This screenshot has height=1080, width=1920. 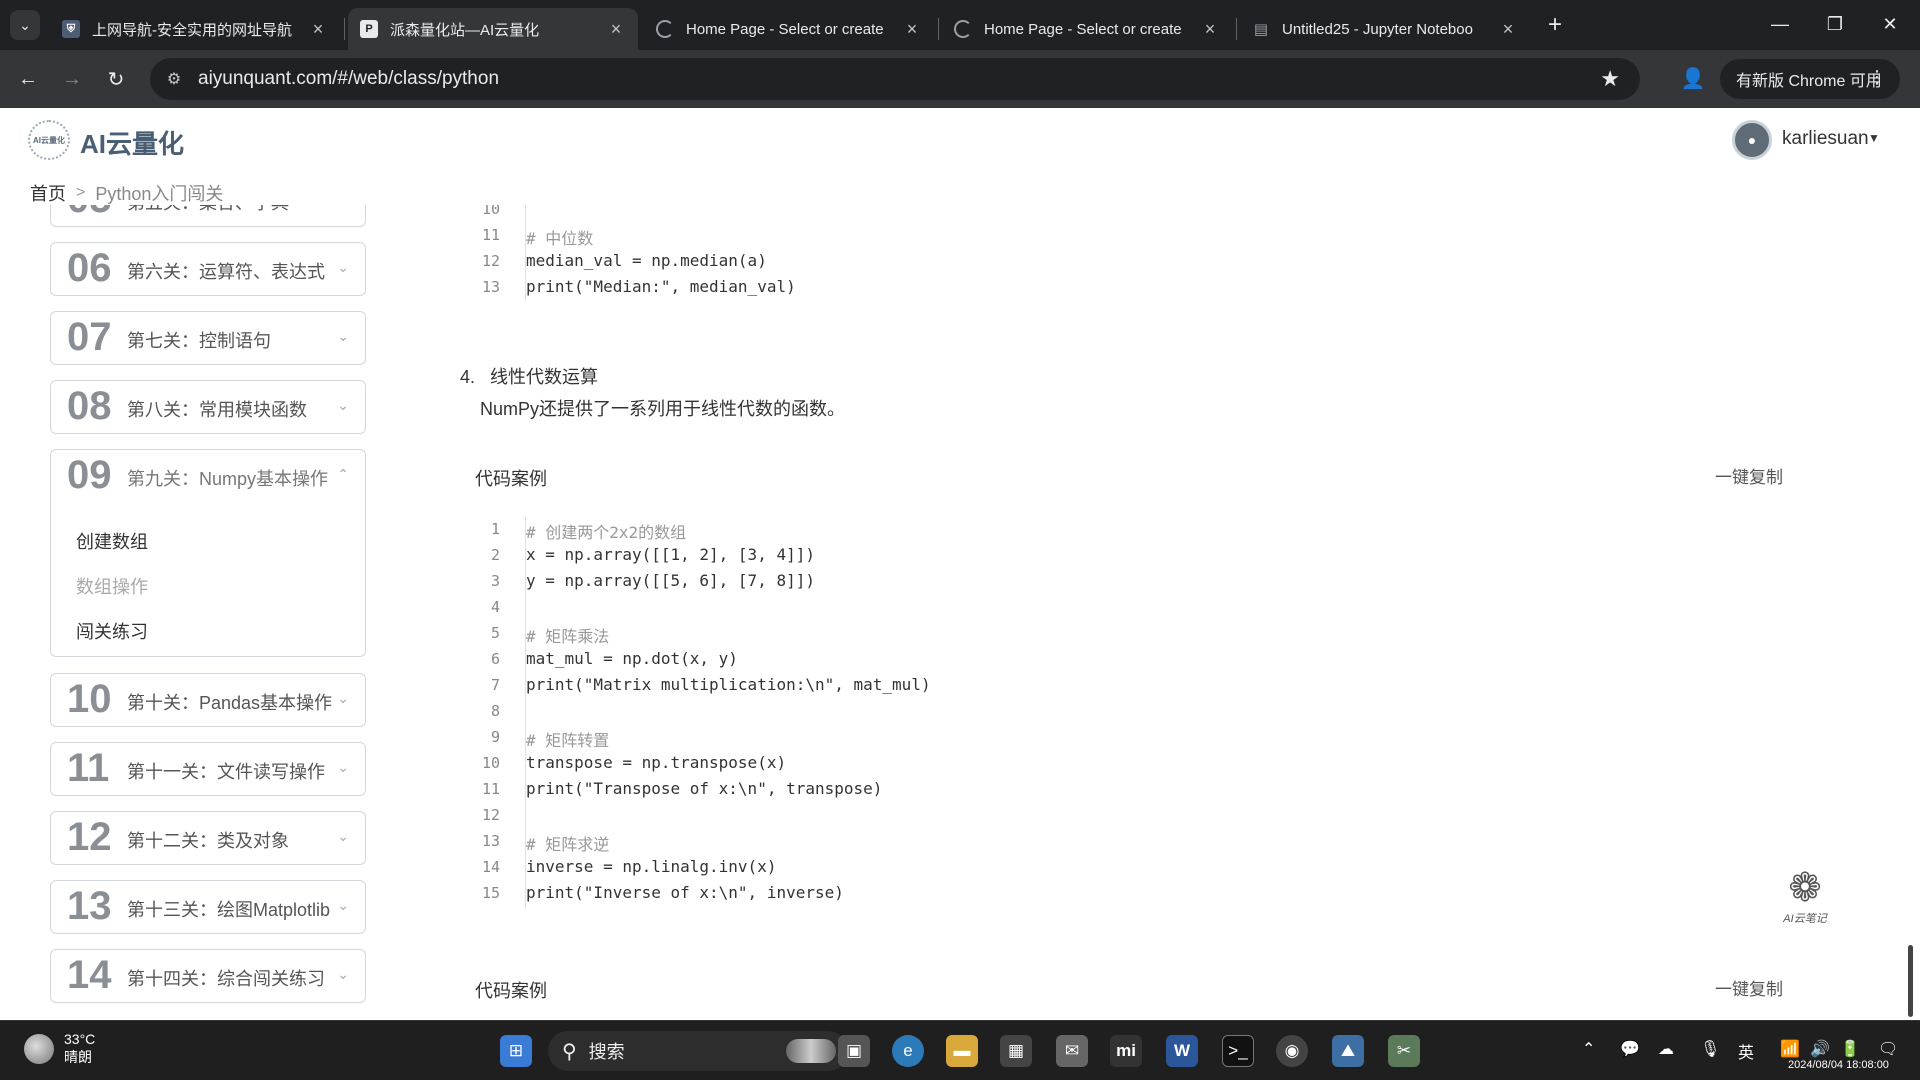 I want to click on level-label: 第十四关：综合闯关练习, so click(x=226, y=979).